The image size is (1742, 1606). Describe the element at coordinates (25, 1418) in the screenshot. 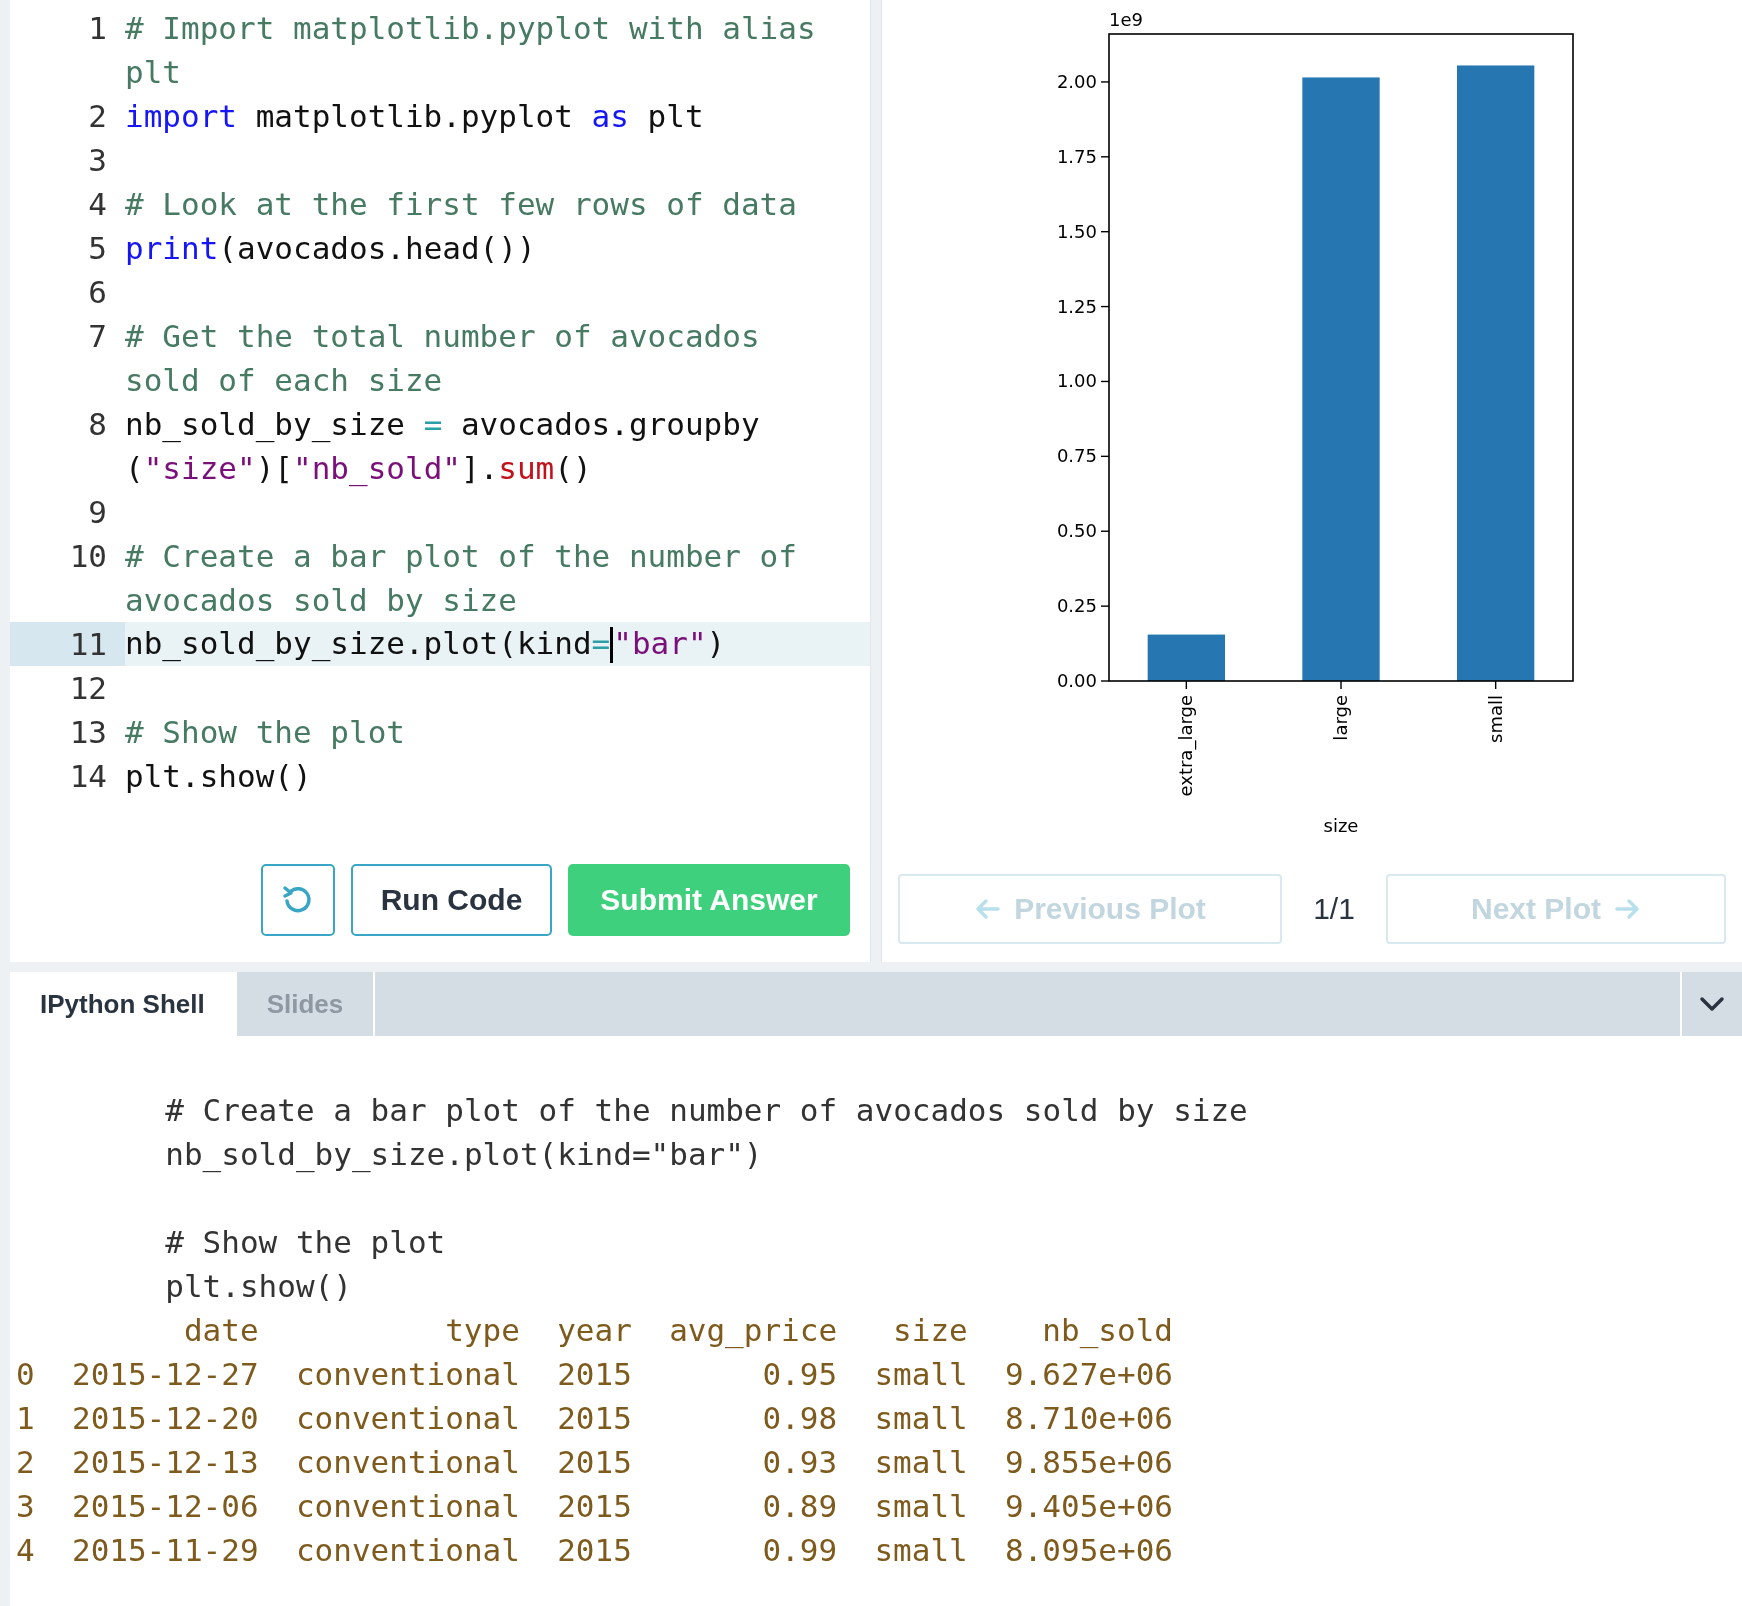

I see `row-index: 1` at that location.